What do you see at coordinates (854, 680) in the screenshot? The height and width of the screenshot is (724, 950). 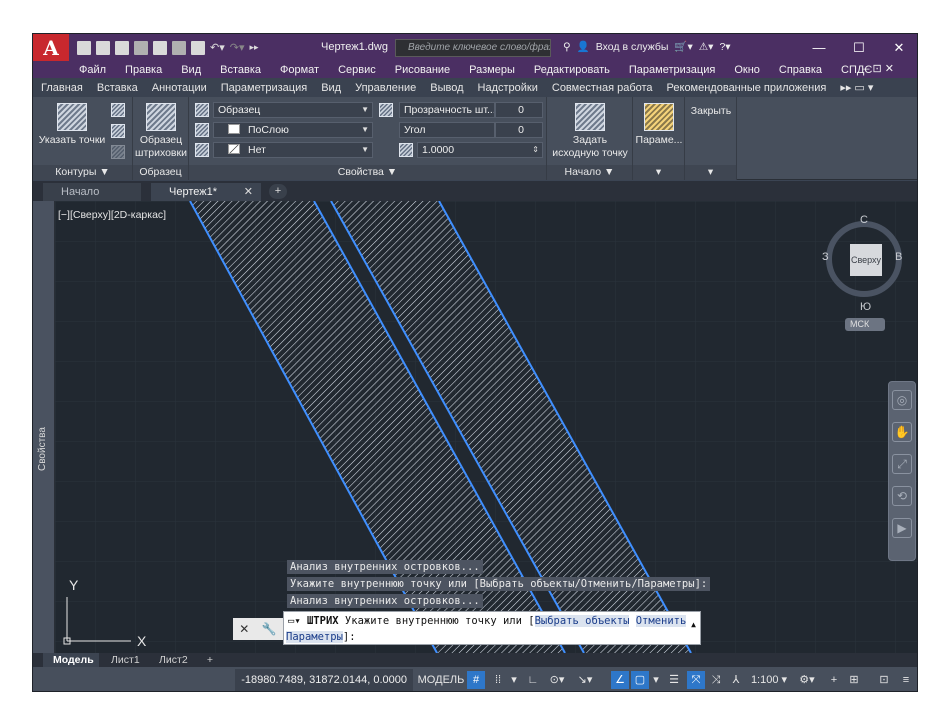 I see `units-icon: ⊞` at bounding box center [854, 680].